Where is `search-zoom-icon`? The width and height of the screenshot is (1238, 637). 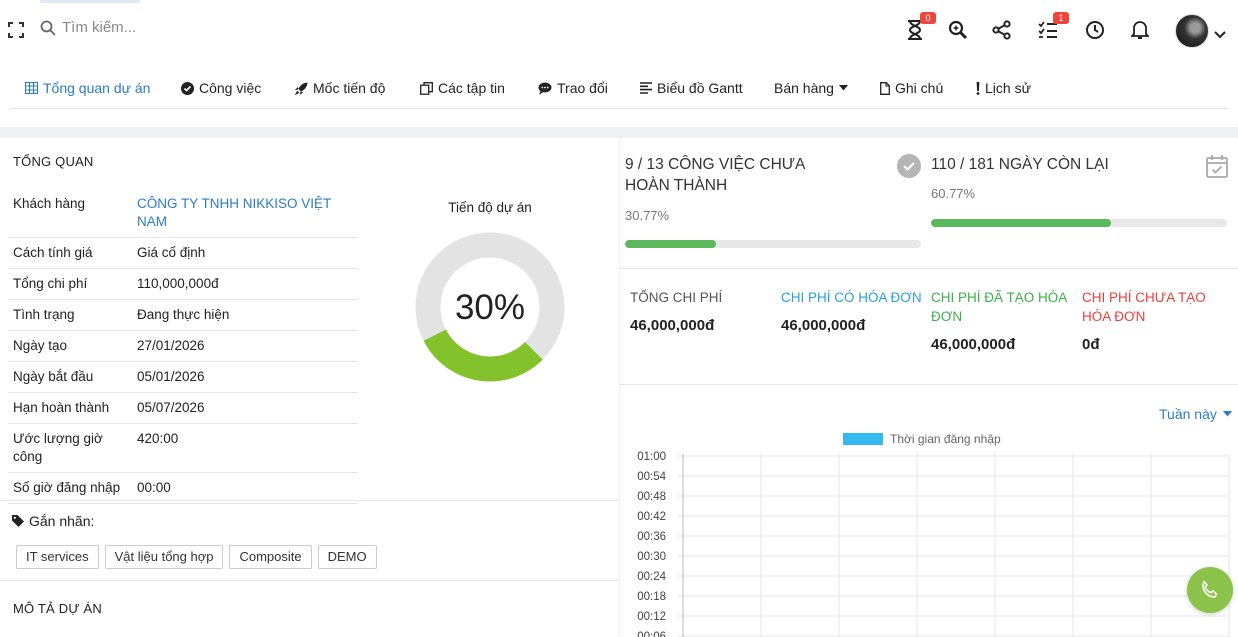
search-zoom-icon is located at coordinates (958, 30).